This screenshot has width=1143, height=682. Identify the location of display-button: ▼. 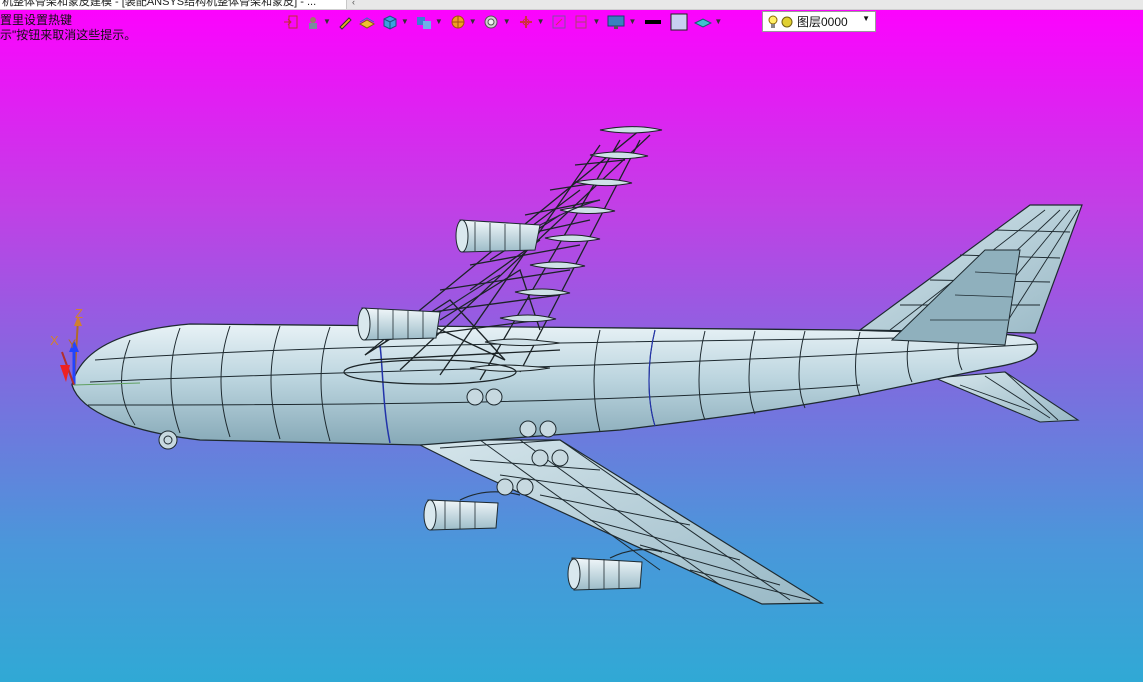
(621, 22).